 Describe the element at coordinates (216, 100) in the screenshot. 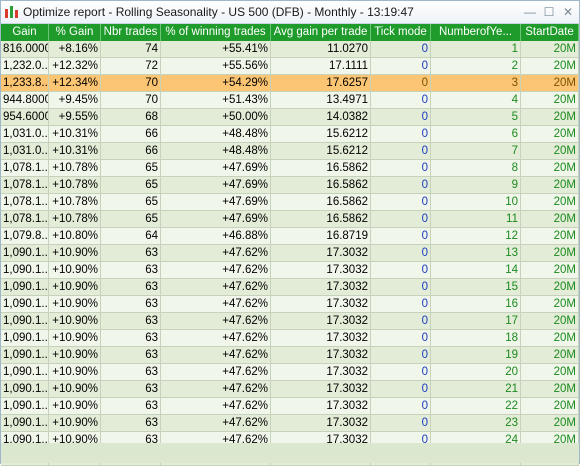

I see `table-cell: +51.43%` at that location.